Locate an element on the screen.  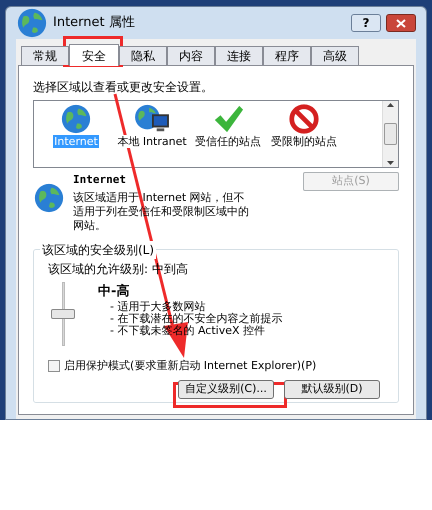
zone-item: 受限制的站点 is located at coordinates (304, 125).